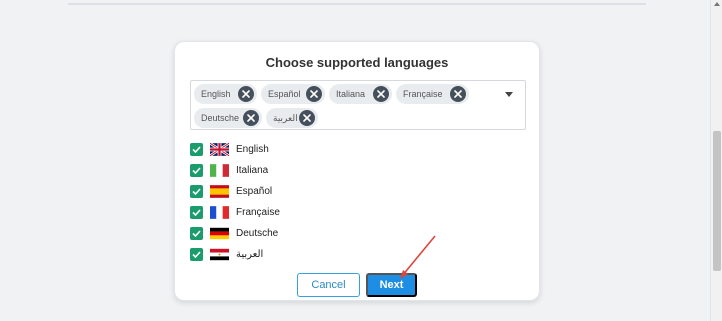 The width and height of the screenshot is (722, 321). Describe the element at coordinates (328, 285) in the screenshot. I see `cancel-button: Cancel` at that location.